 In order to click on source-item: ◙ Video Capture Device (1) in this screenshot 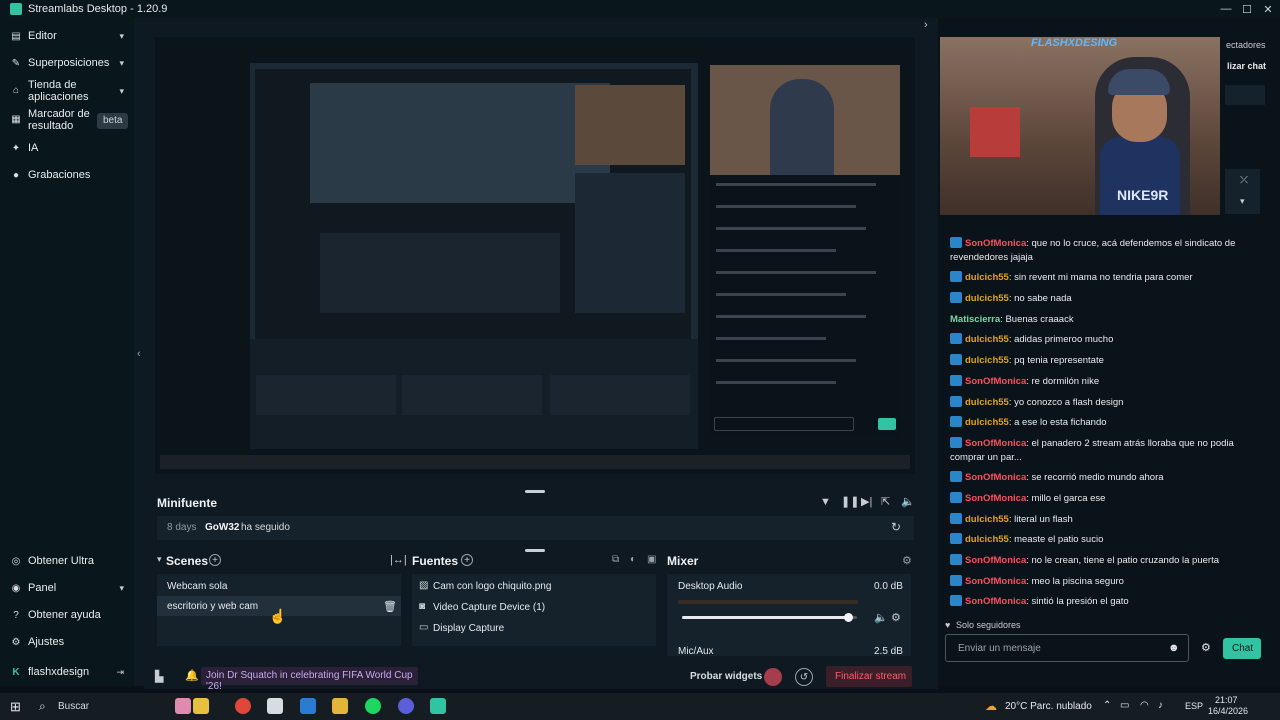, I will do `click(534, 607)`.